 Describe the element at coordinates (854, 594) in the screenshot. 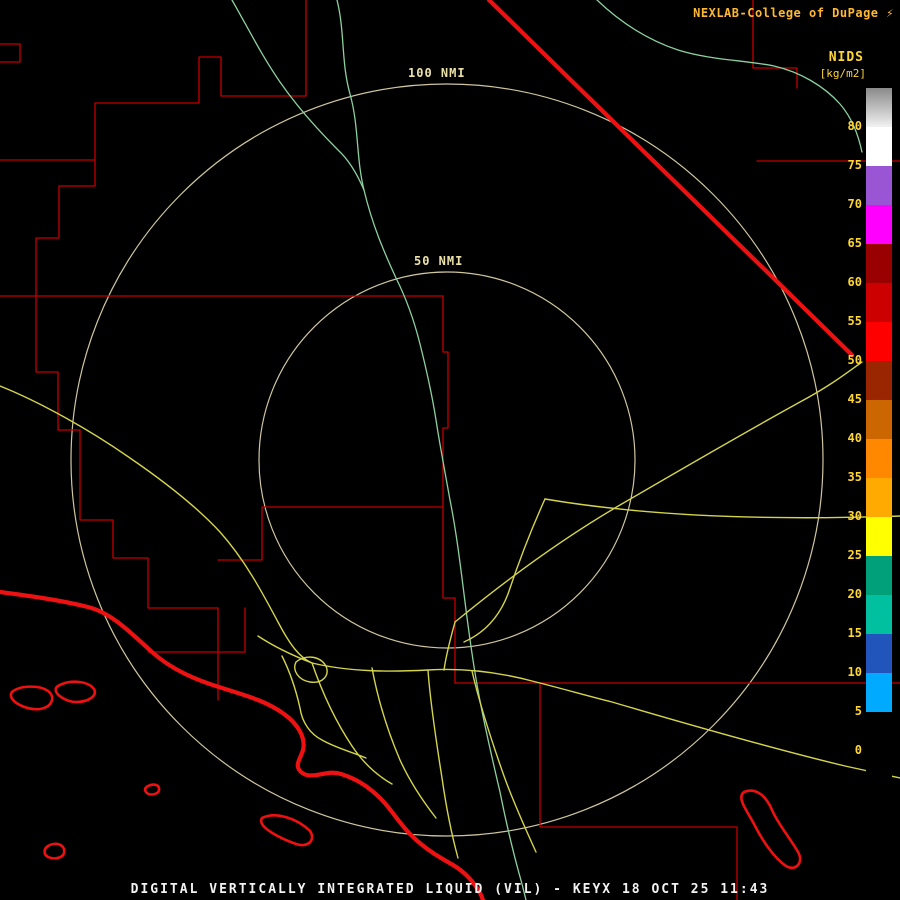

I see `colorbar-tick: 20` at that location.